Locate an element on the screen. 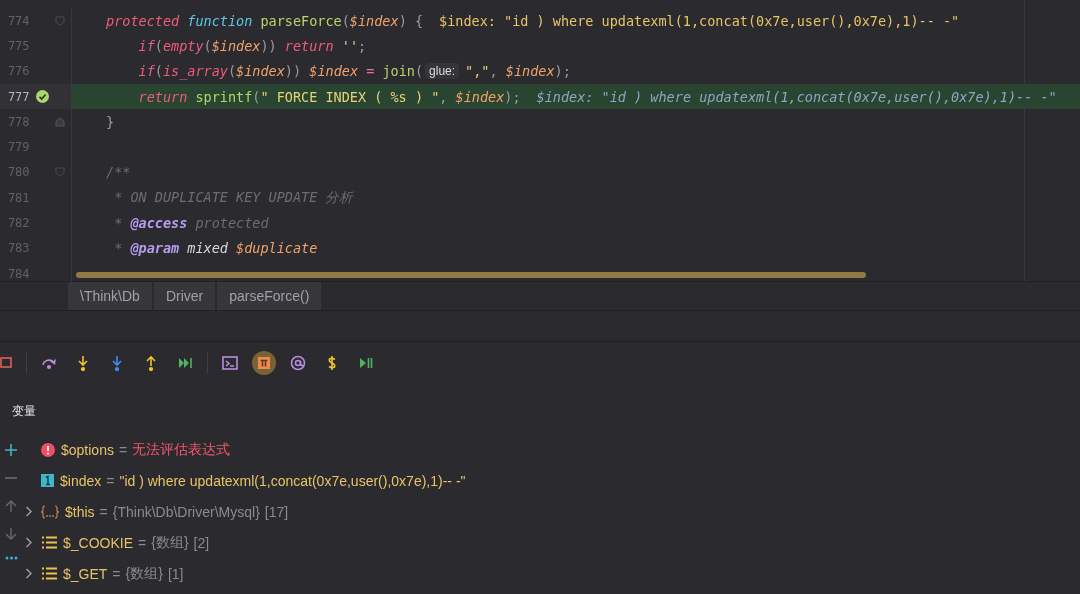  add-icon is located at coordinates (11, 450).